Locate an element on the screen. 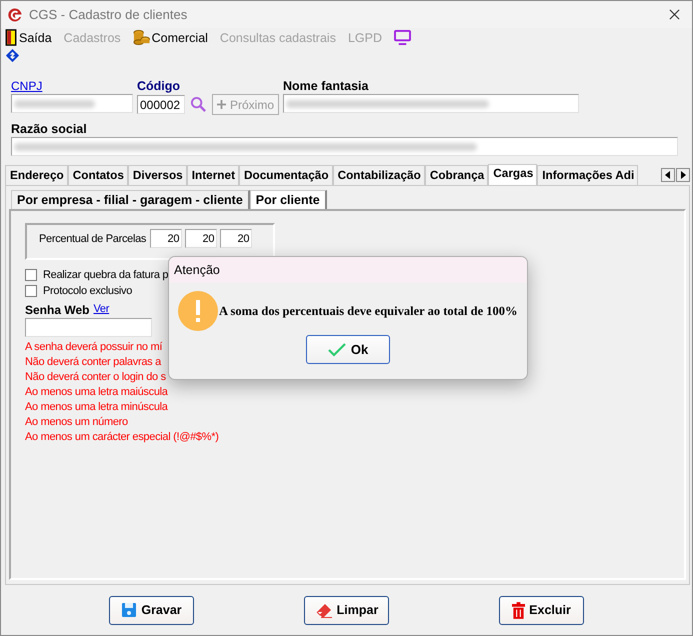 Image resolution: width=693 pixels, height=636 pixels. rule-text: Não deverá conter o login do s is located at coordinates (95, 377).